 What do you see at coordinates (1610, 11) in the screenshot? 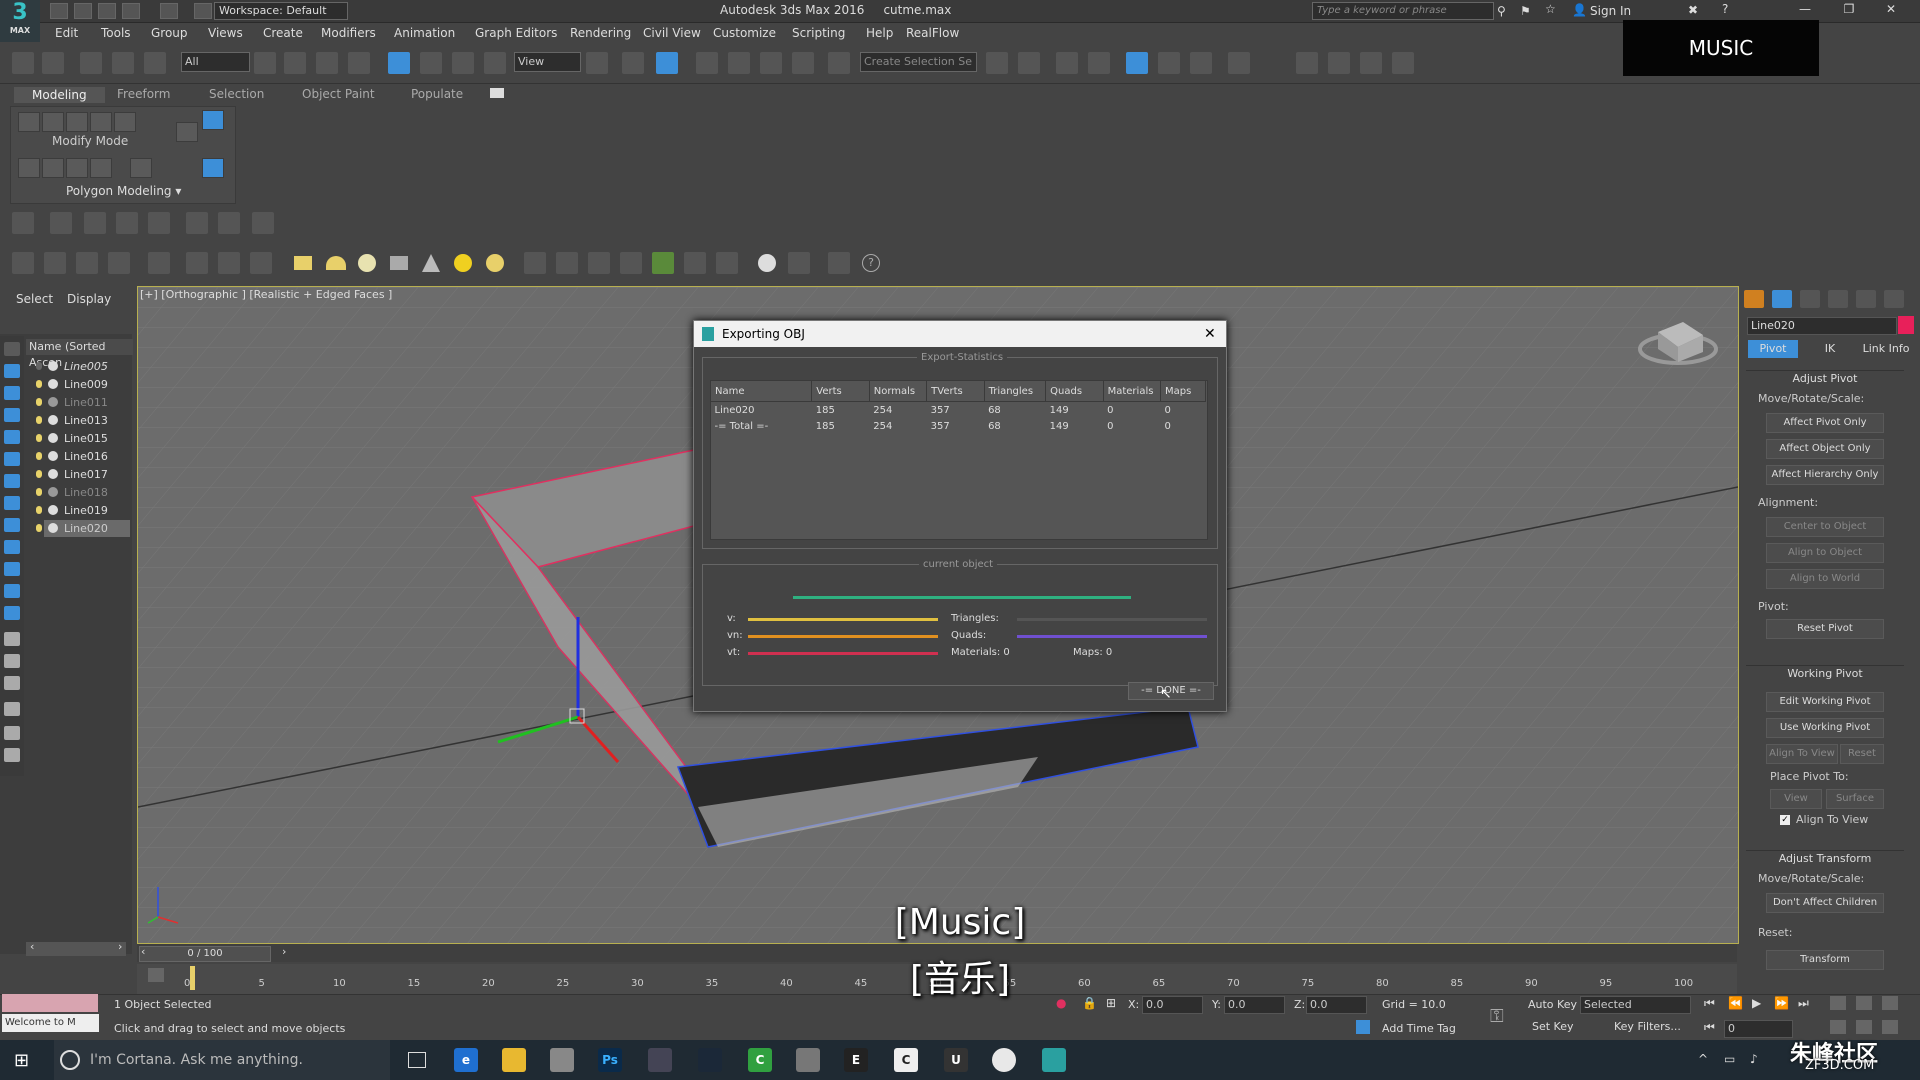
I see `sign-in-link: Sign In` at bounding box center [1610, 11].